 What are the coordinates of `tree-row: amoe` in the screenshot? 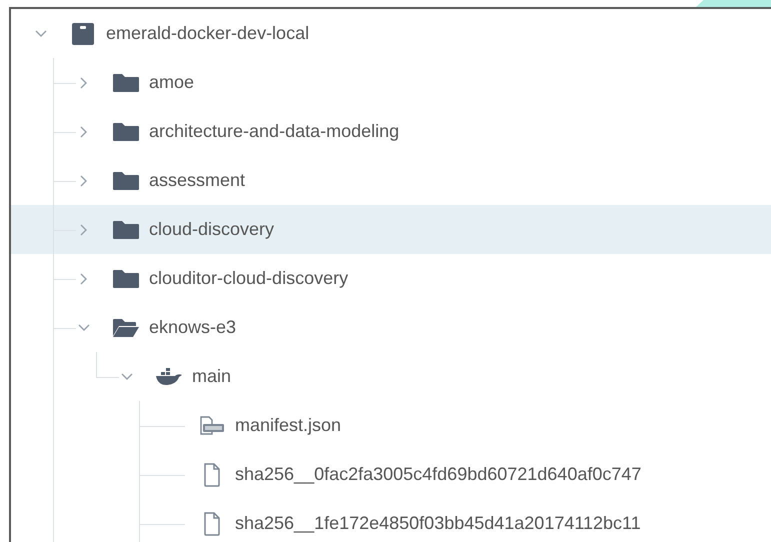 It's located at (391, 82).